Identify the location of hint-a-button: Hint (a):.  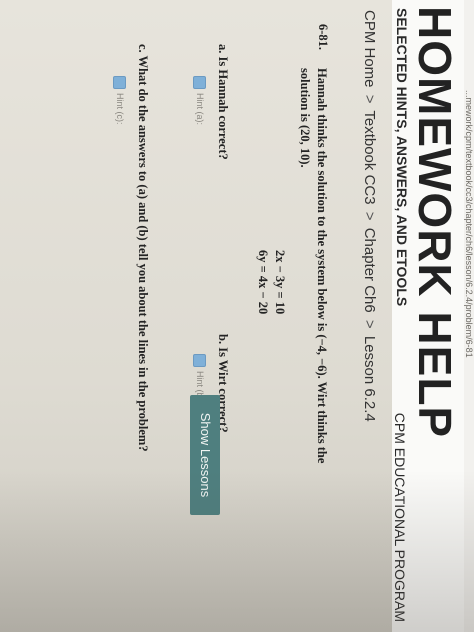
(200, 100).